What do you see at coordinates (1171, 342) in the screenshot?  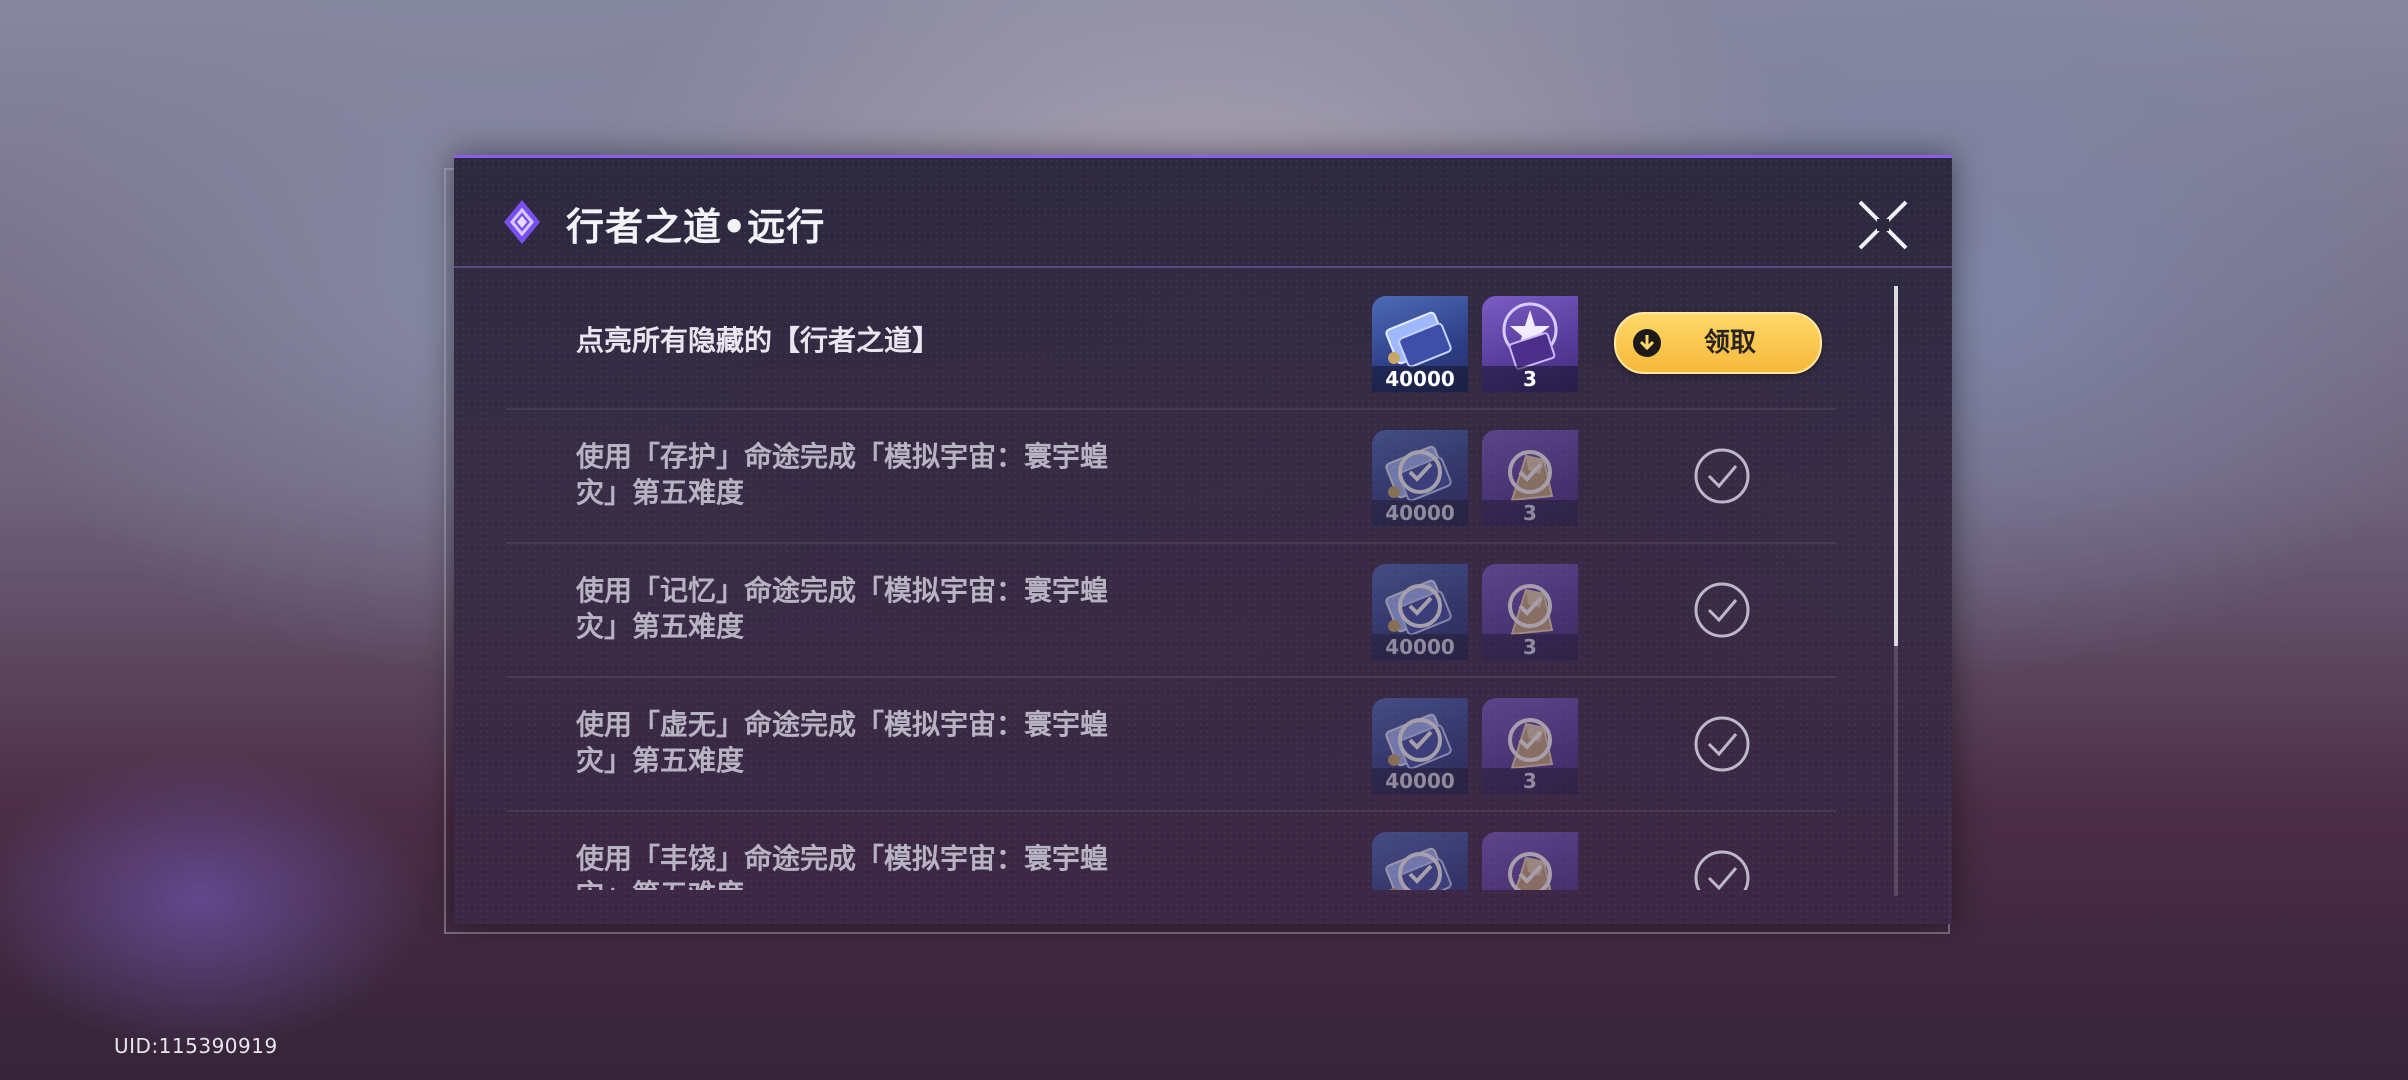 I see `achievement-row: 点亮所有隐藏的【行者之道】 40000 3 领取` at bounding box center [1171, 342].